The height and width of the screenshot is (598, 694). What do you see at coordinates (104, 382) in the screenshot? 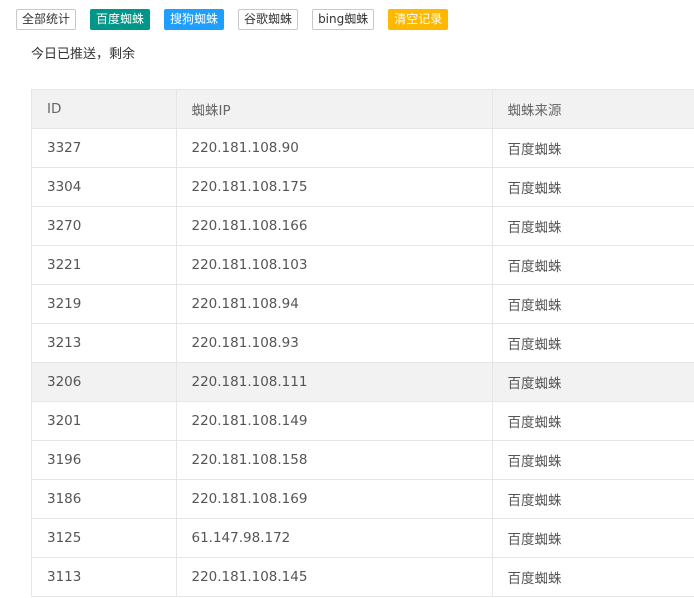
I see `cell-id: 3206` at bounding box center [104, 382].